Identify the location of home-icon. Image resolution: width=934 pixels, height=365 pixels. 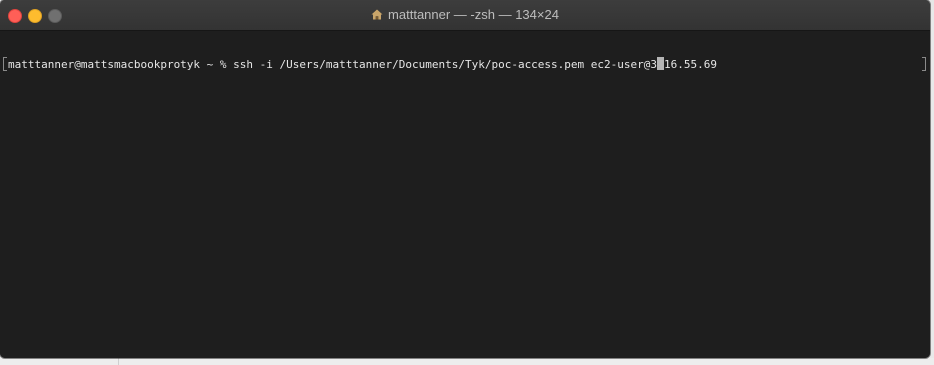
(377, 16).